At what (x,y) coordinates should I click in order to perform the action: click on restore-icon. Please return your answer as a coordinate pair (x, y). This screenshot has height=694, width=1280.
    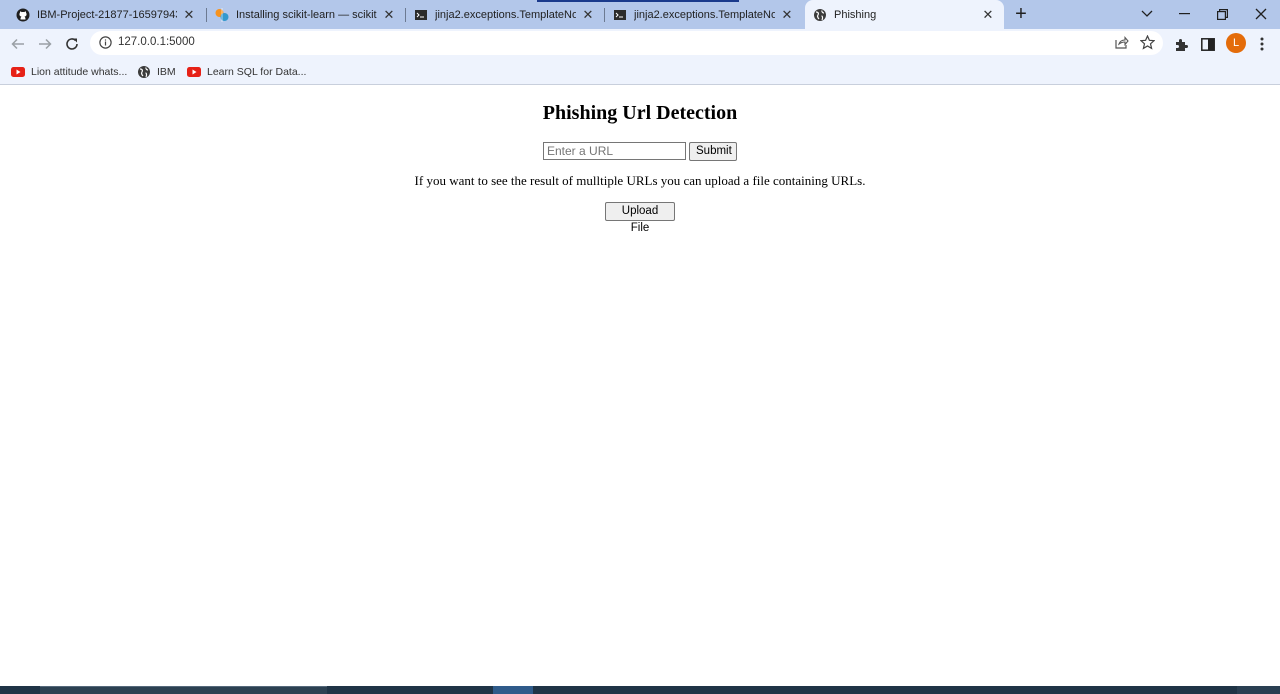
    Looking at the image, I should click on (1222, 14).